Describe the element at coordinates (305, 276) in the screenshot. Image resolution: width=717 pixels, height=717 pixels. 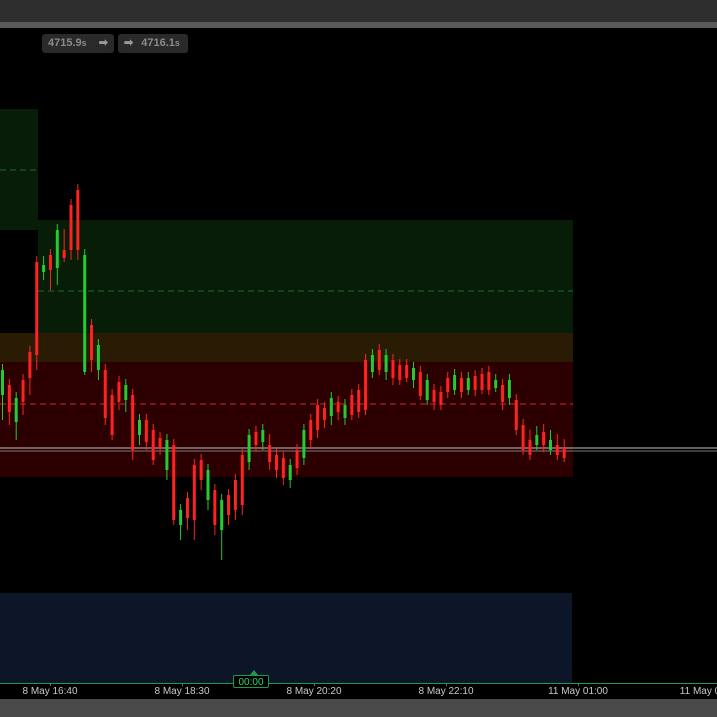
I see `supply-zone` at that location.